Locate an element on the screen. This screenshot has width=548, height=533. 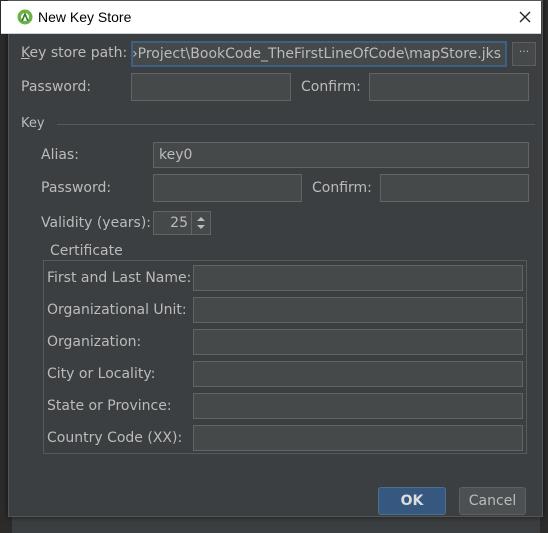
key-password-input is located at coordinates (227, 188).